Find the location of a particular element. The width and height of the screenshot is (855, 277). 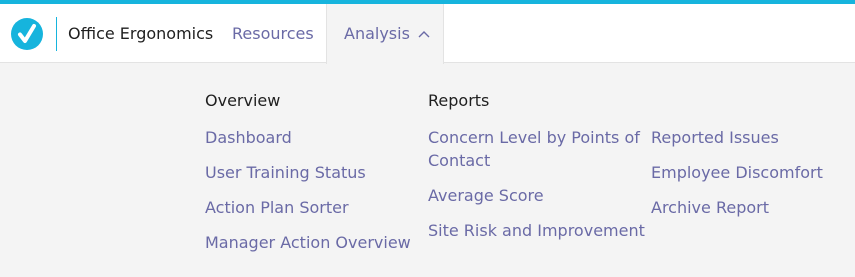

menu-link-dashboard: Dashboard is located at coordinates (248, 137).